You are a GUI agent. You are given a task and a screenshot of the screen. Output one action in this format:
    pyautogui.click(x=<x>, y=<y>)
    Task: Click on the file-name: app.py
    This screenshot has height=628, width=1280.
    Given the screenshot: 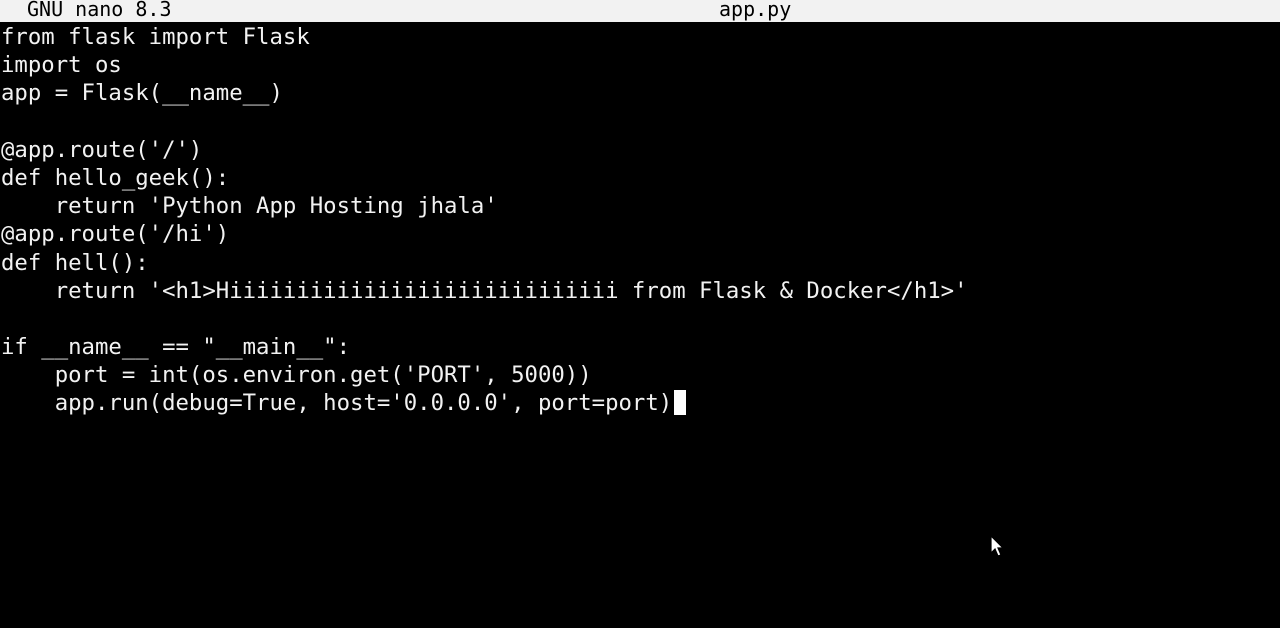 What is the action you would take?
    pyautogui.click(x=755, y=10)
    